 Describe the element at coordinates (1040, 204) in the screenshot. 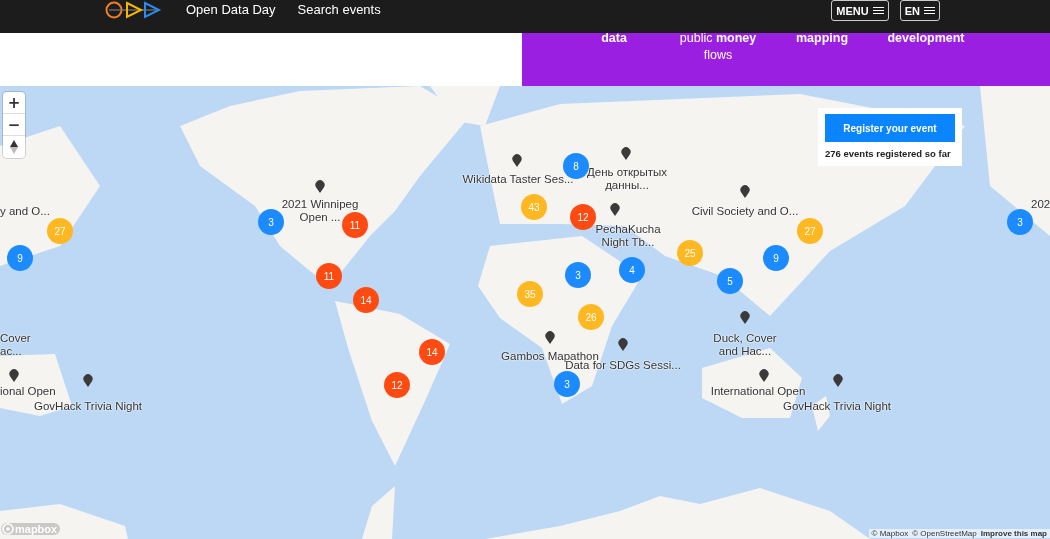

I see `event-label: 202` at that location.